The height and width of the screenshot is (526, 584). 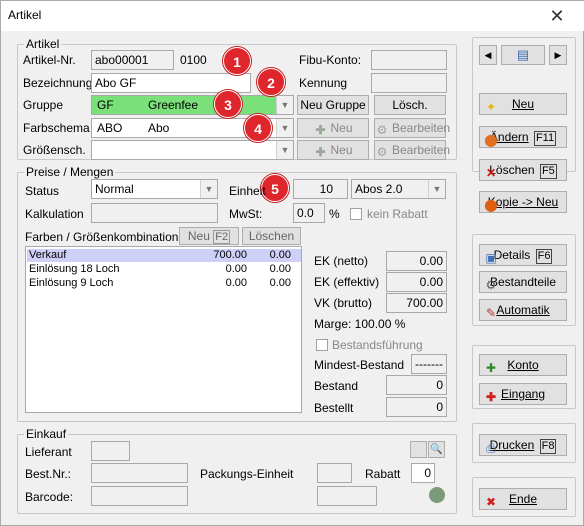 What do you see at coordinates (46, 434) in the screenshot?
I see `einkauf-legend: Einkauf` at bounding box center [46, 434].